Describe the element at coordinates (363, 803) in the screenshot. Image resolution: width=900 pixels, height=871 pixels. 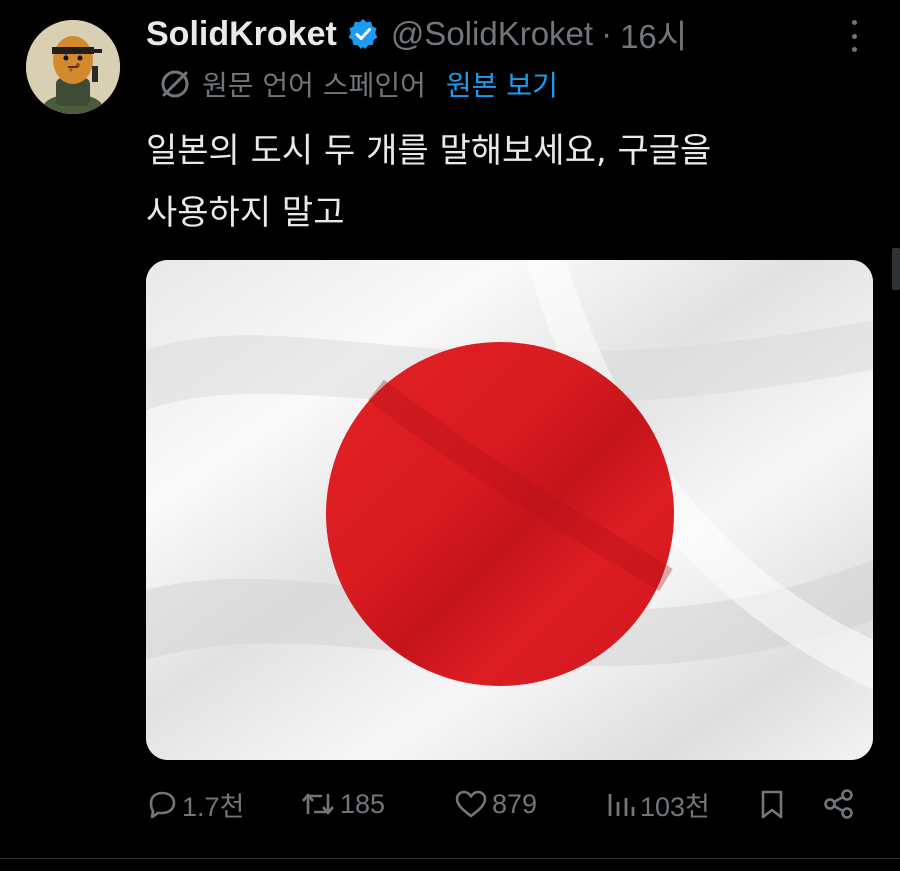
I see `repost-count: 185` at that location.